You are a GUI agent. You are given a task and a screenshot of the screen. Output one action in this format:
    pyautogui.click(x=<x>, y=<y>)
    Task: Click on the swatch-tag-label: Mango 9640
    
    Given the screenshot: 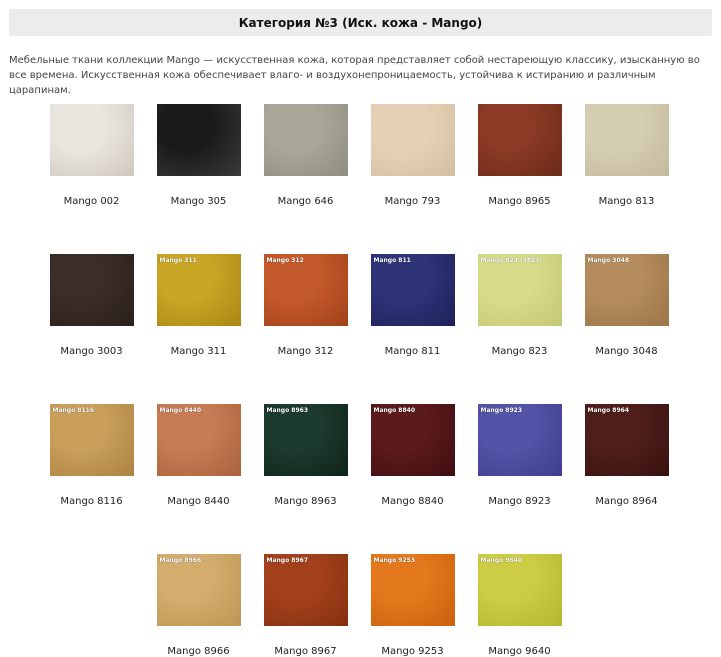 What is the action you would take?
    pyautogui.click(x=501, y=560)
    